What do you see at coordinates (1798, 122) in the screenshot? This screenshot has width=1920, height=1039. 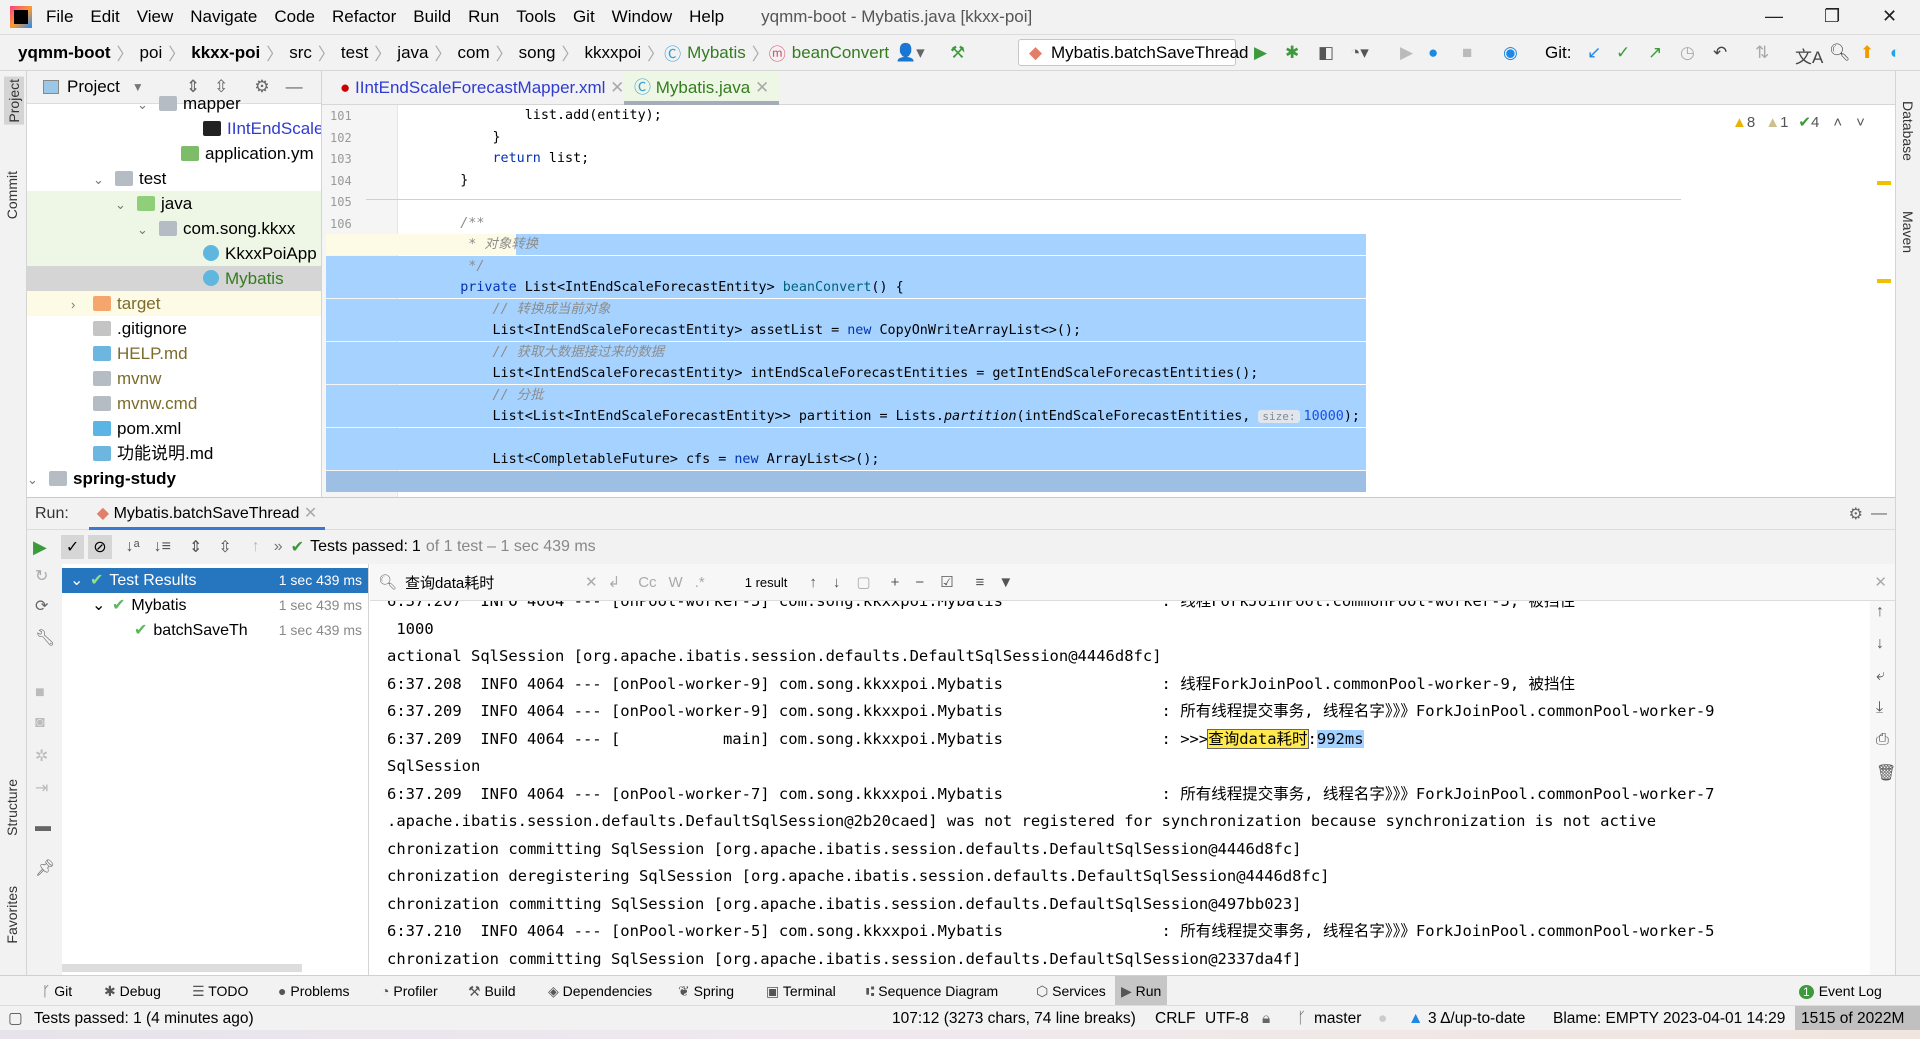 I see `inspection-widget: ▲ 8 ▲ 1 ✔ 4 ˄ ˅` at bounding box center [1798, 122].